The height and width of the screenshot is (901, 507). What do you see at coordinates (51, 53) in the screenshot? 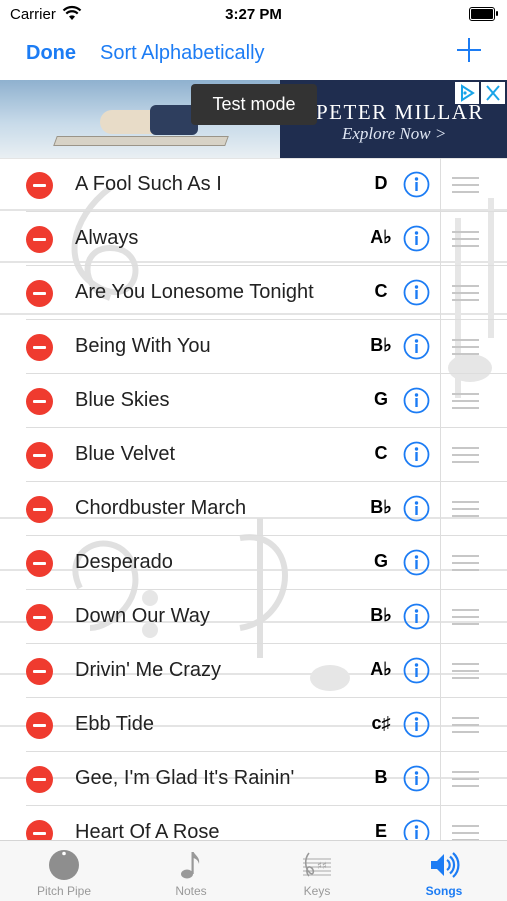
I see `done-button: Done` at bounding box center [51, 53].